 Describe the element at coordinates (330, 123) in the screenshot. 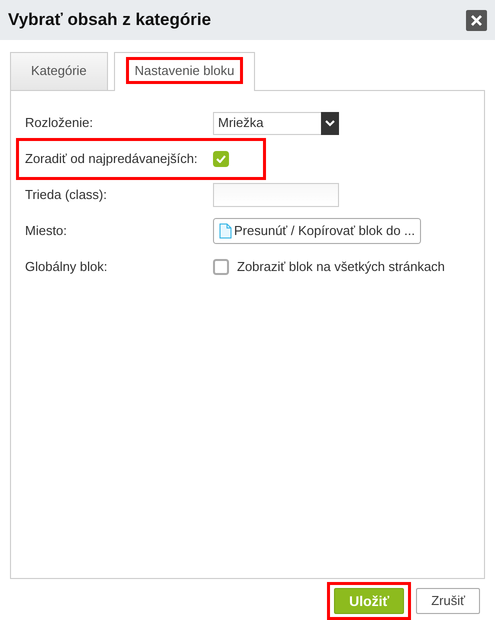

I see `caret-icon` at that location.